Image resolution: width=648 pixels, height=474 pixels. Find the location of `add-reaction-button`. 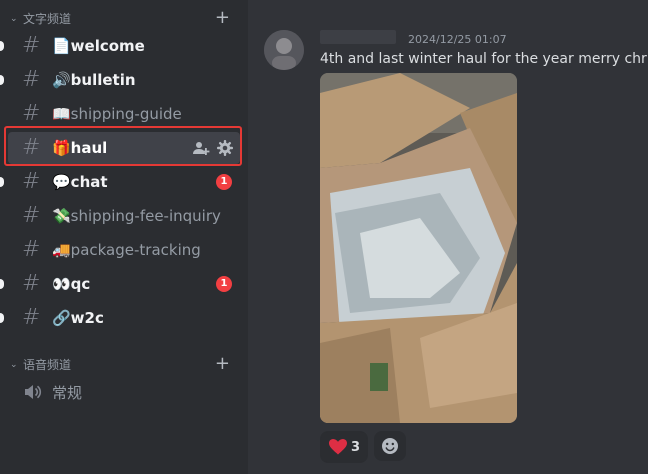

add-reaction-button is located at coordinates (390, 446).